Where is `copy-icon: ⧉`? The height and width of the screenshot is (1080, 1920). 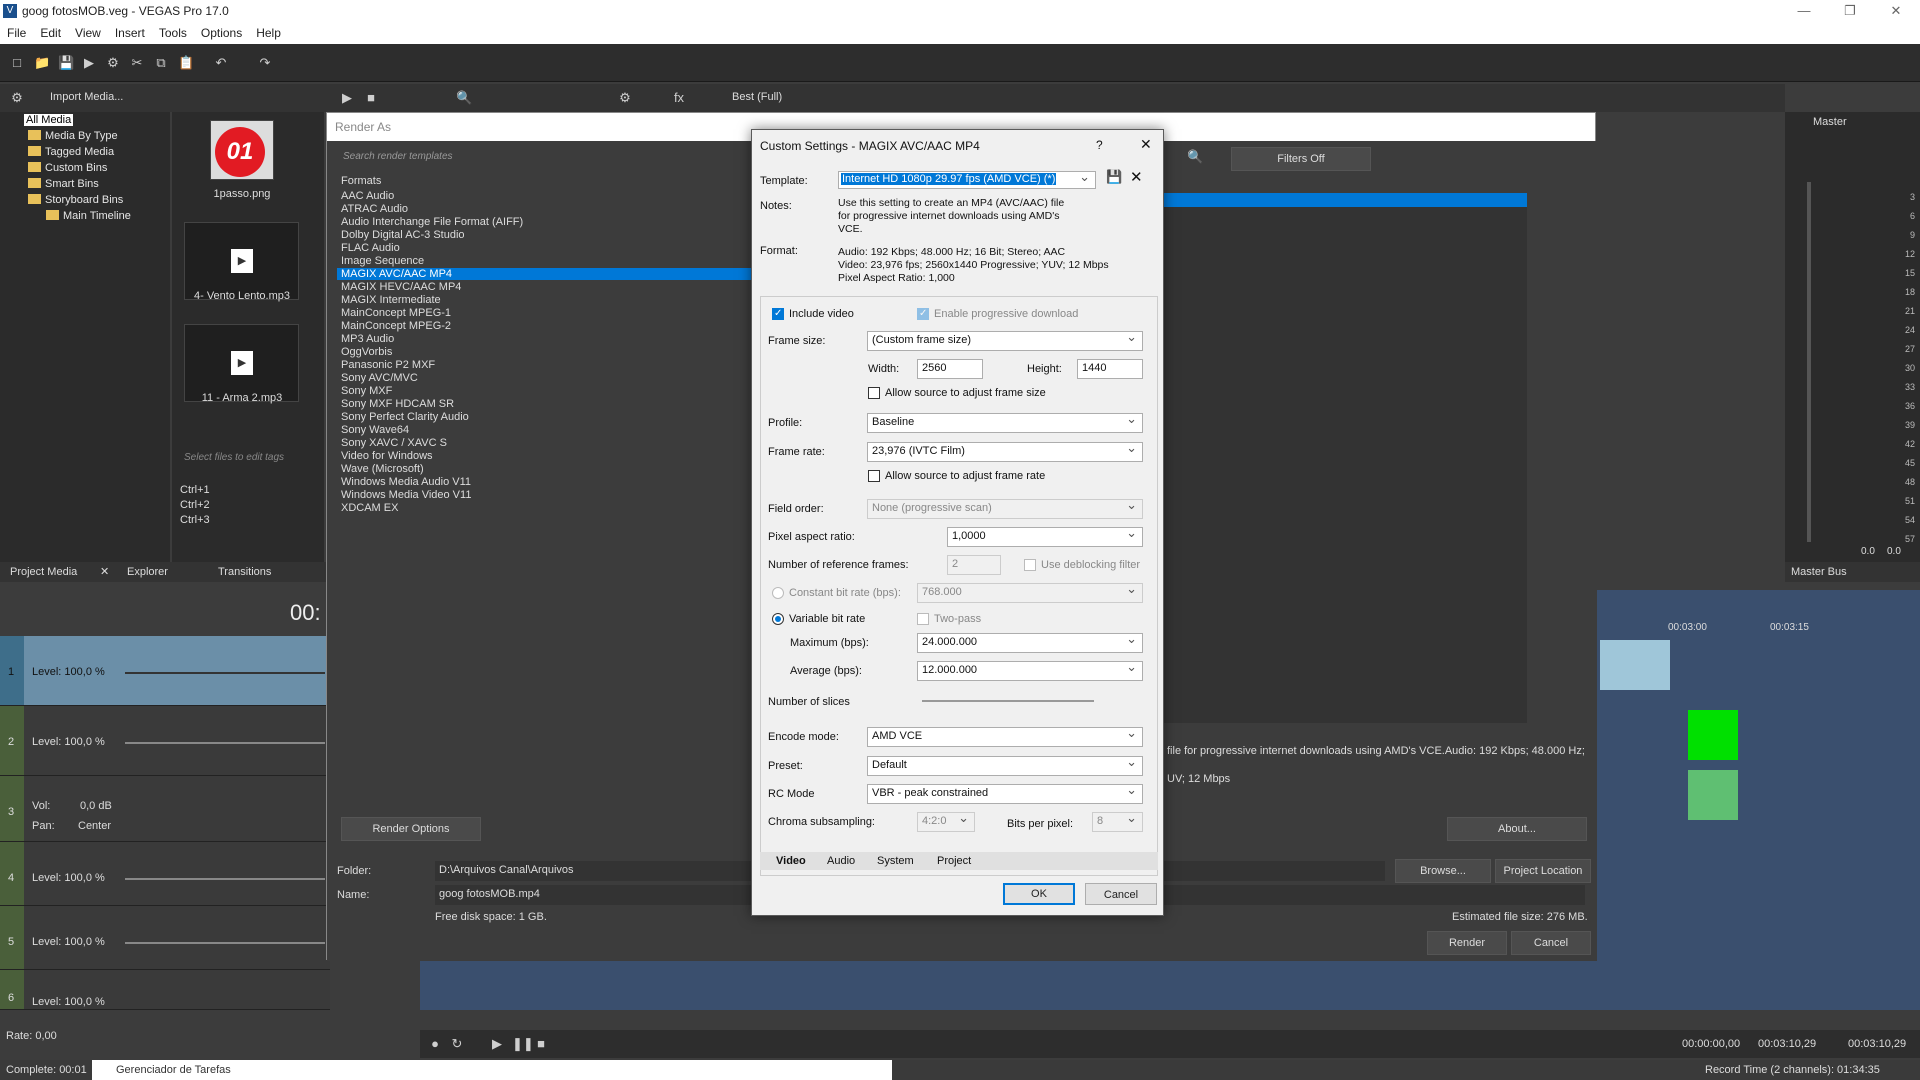
copy-icon: ⧉ is located at coordinates (161, 63).